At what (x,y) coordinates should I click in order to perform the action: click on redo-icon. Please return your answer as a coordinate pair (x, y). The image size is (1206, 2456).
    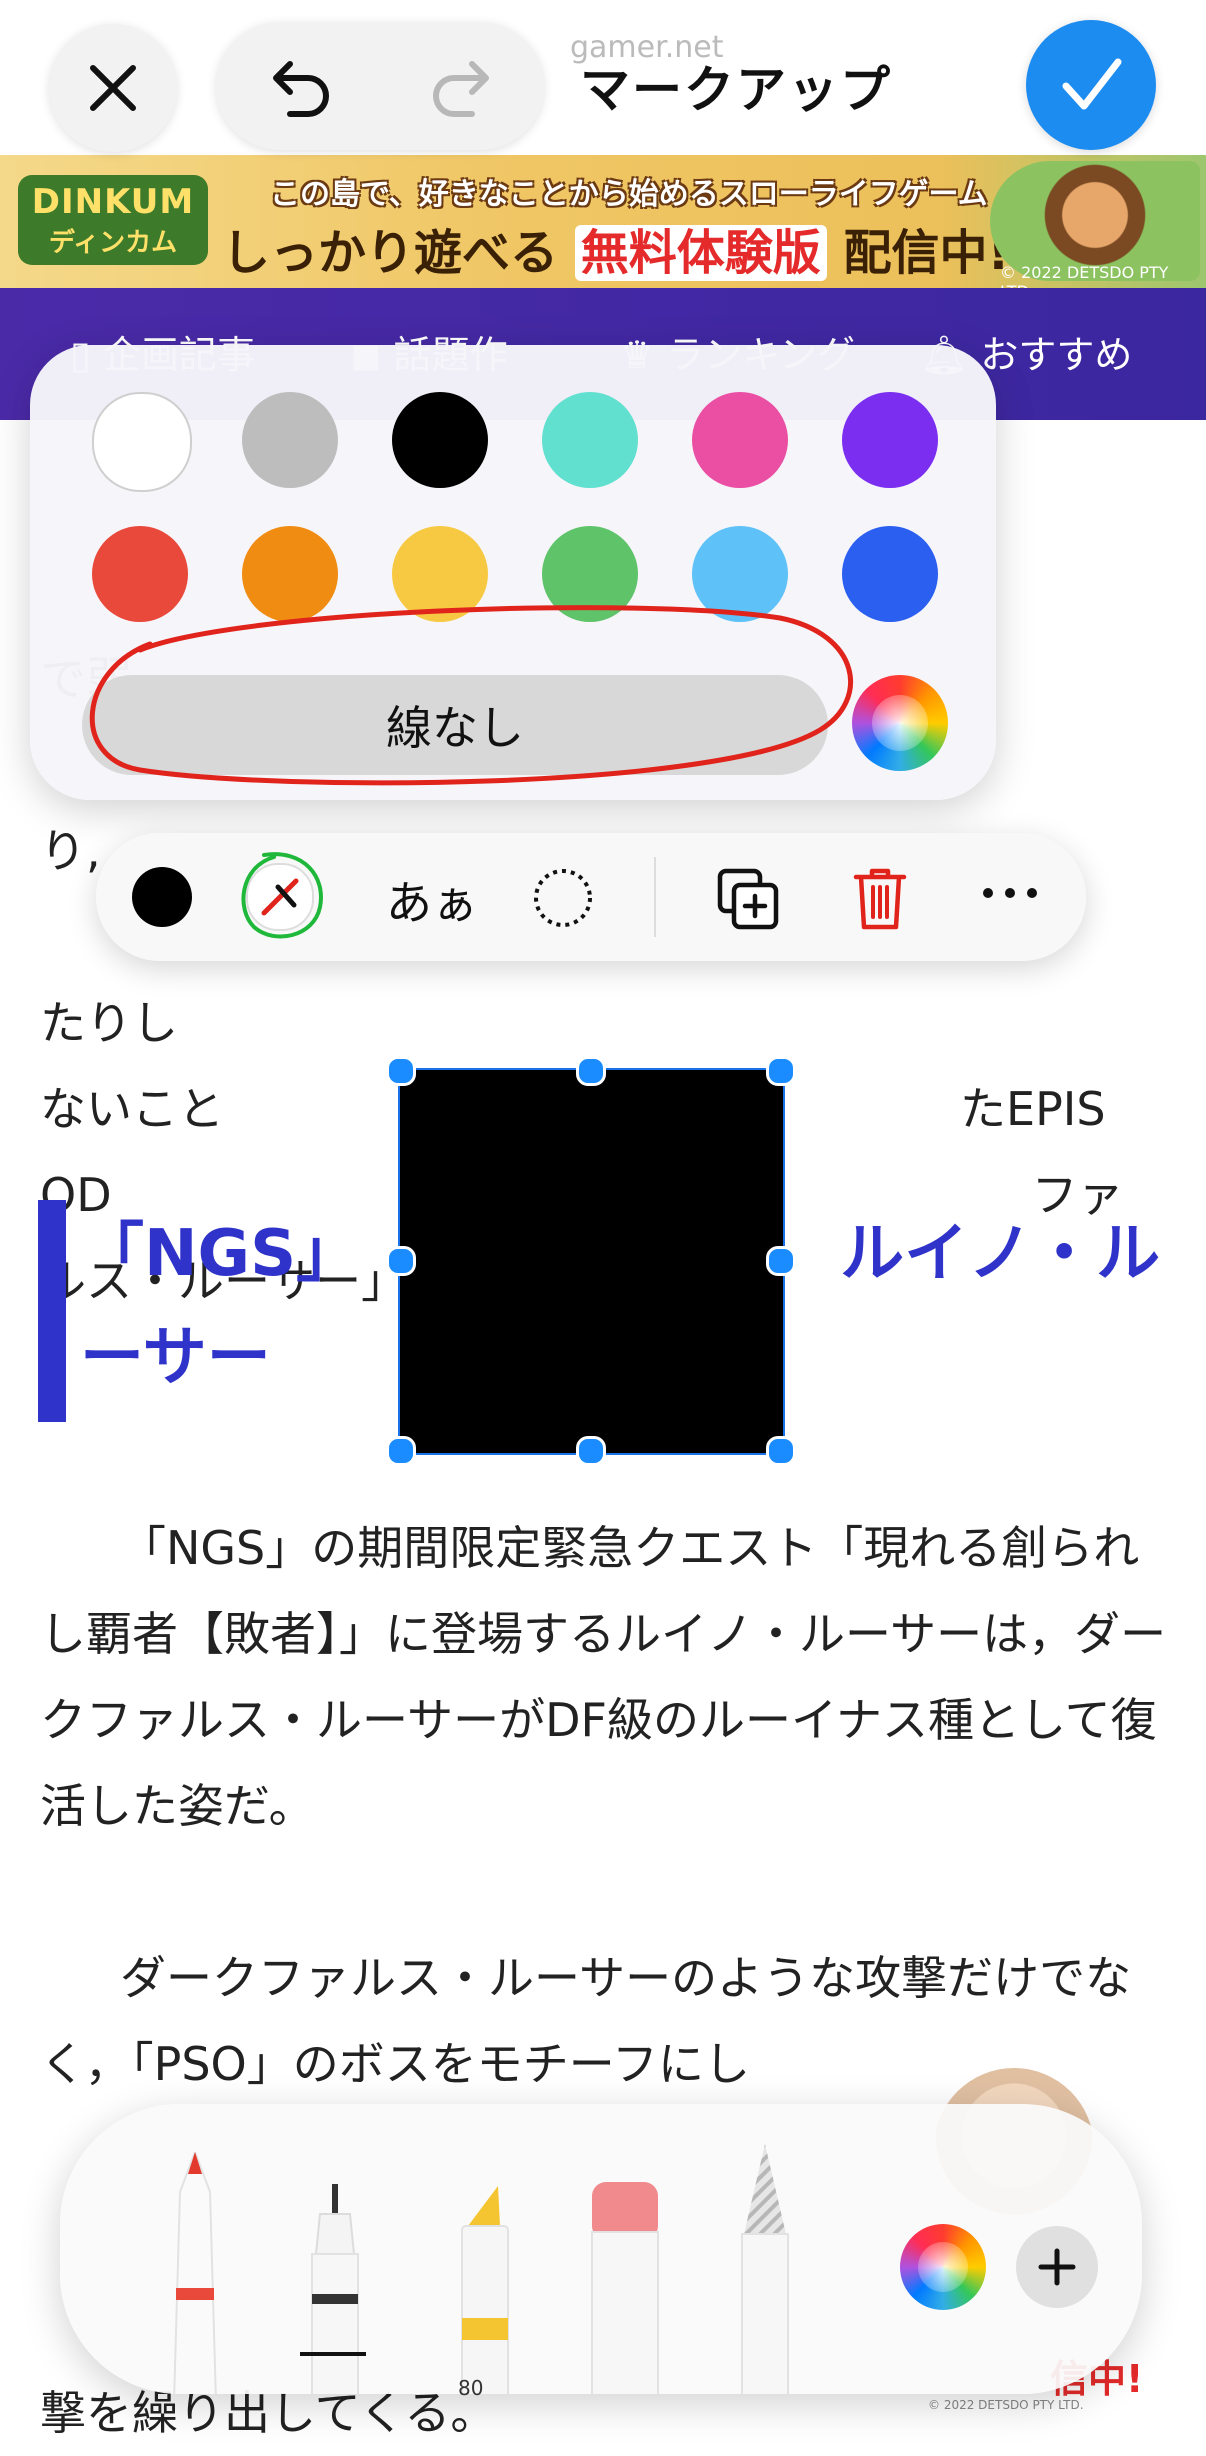
    Looking at the image, I should click on (461, 89).